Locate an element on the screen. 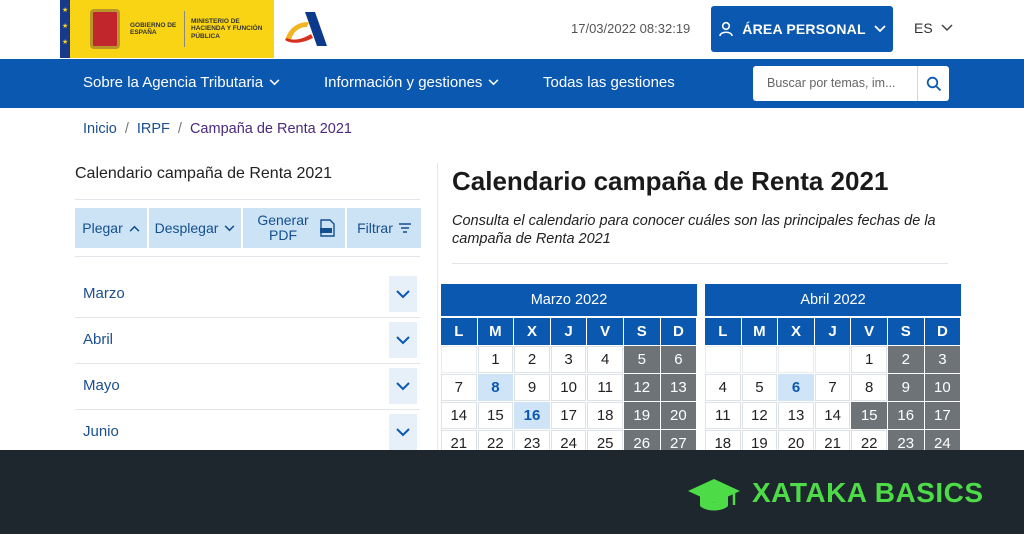 The image size is (1024, 534). column-divider is located at coordinates (437, 308).